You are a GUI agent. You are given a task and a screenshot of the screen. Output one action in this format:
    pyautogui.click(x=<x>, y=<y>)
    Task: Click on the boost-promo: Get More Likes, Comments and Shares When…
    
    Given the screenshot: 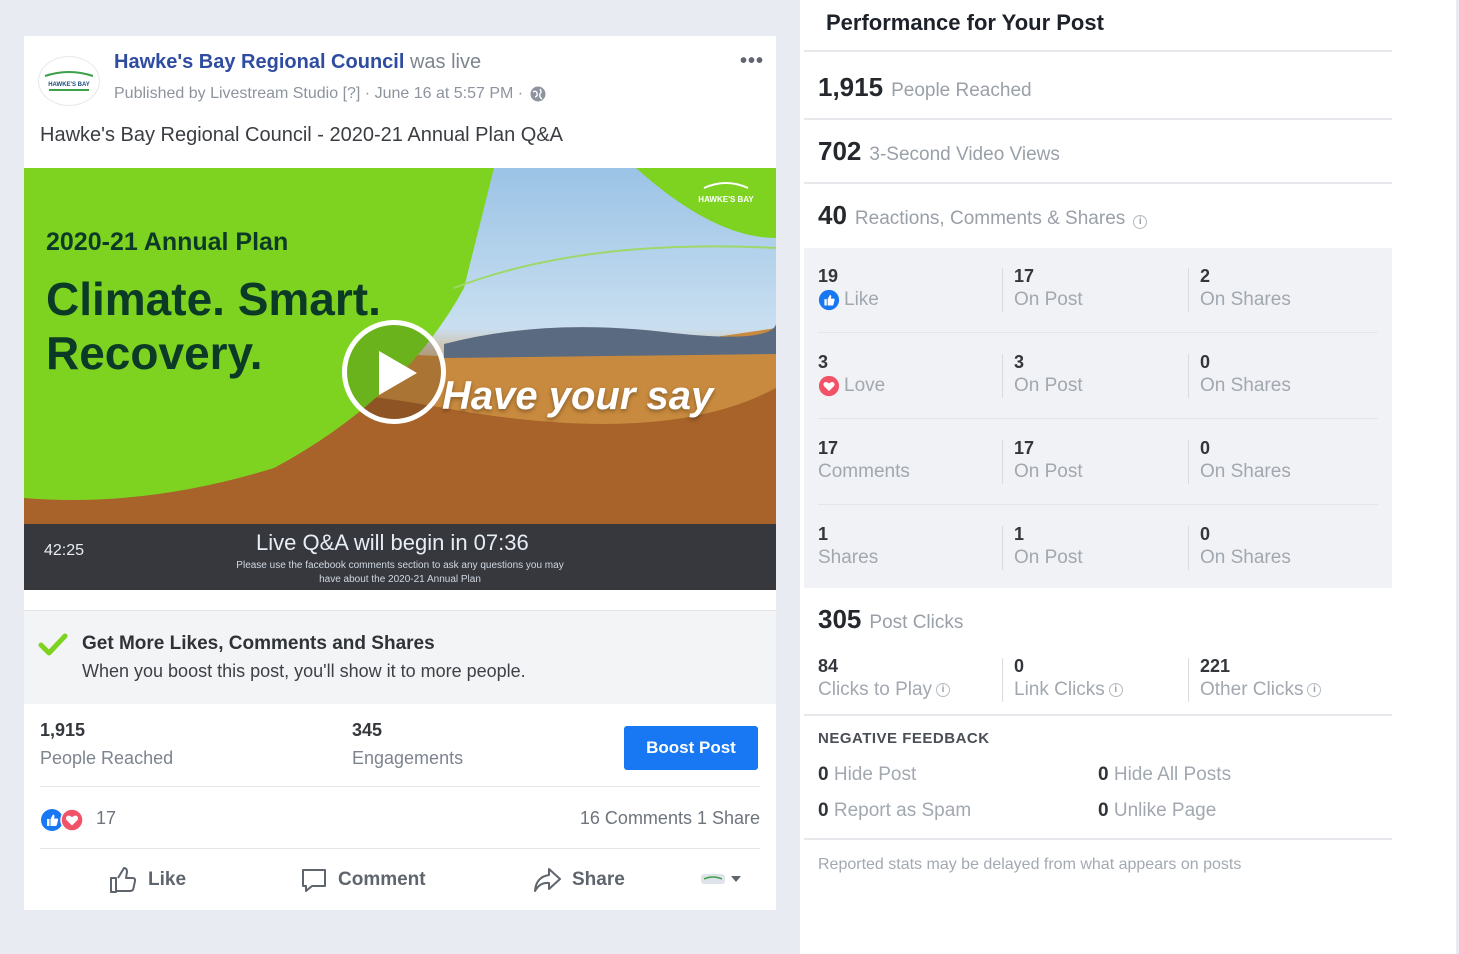 What is the action you would take?
    pyautogui.click(x=400, y=657)
    